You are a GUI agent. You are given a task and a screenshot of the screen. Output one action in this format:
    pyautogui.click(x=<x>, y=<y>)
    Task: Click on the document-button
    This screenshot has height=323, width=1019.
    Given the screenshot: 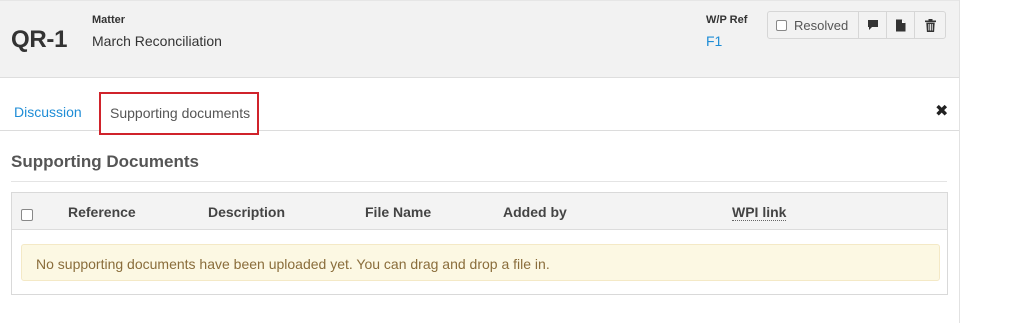 What is the action you would take?
    pyautogui.click(x=901, y=25)
    